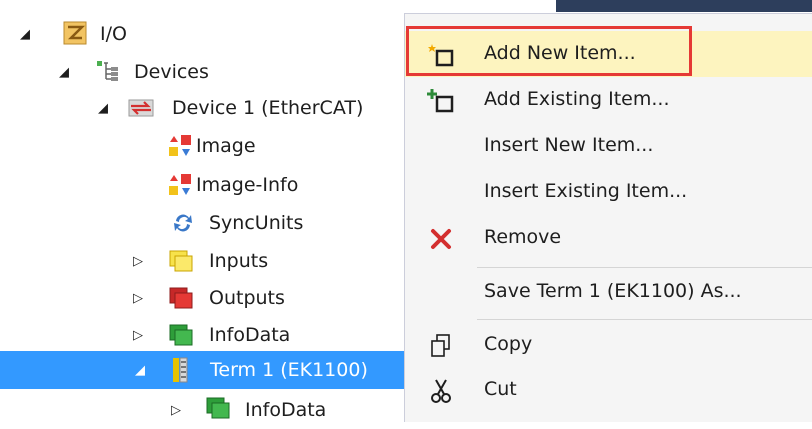 Image resolution: width=812 pixels, height=429 pixels. What do you see at coordinates (256, 223) in the screenshot?
I see `tree-item-label: SyncUnits` at bounding box center [256, 223].